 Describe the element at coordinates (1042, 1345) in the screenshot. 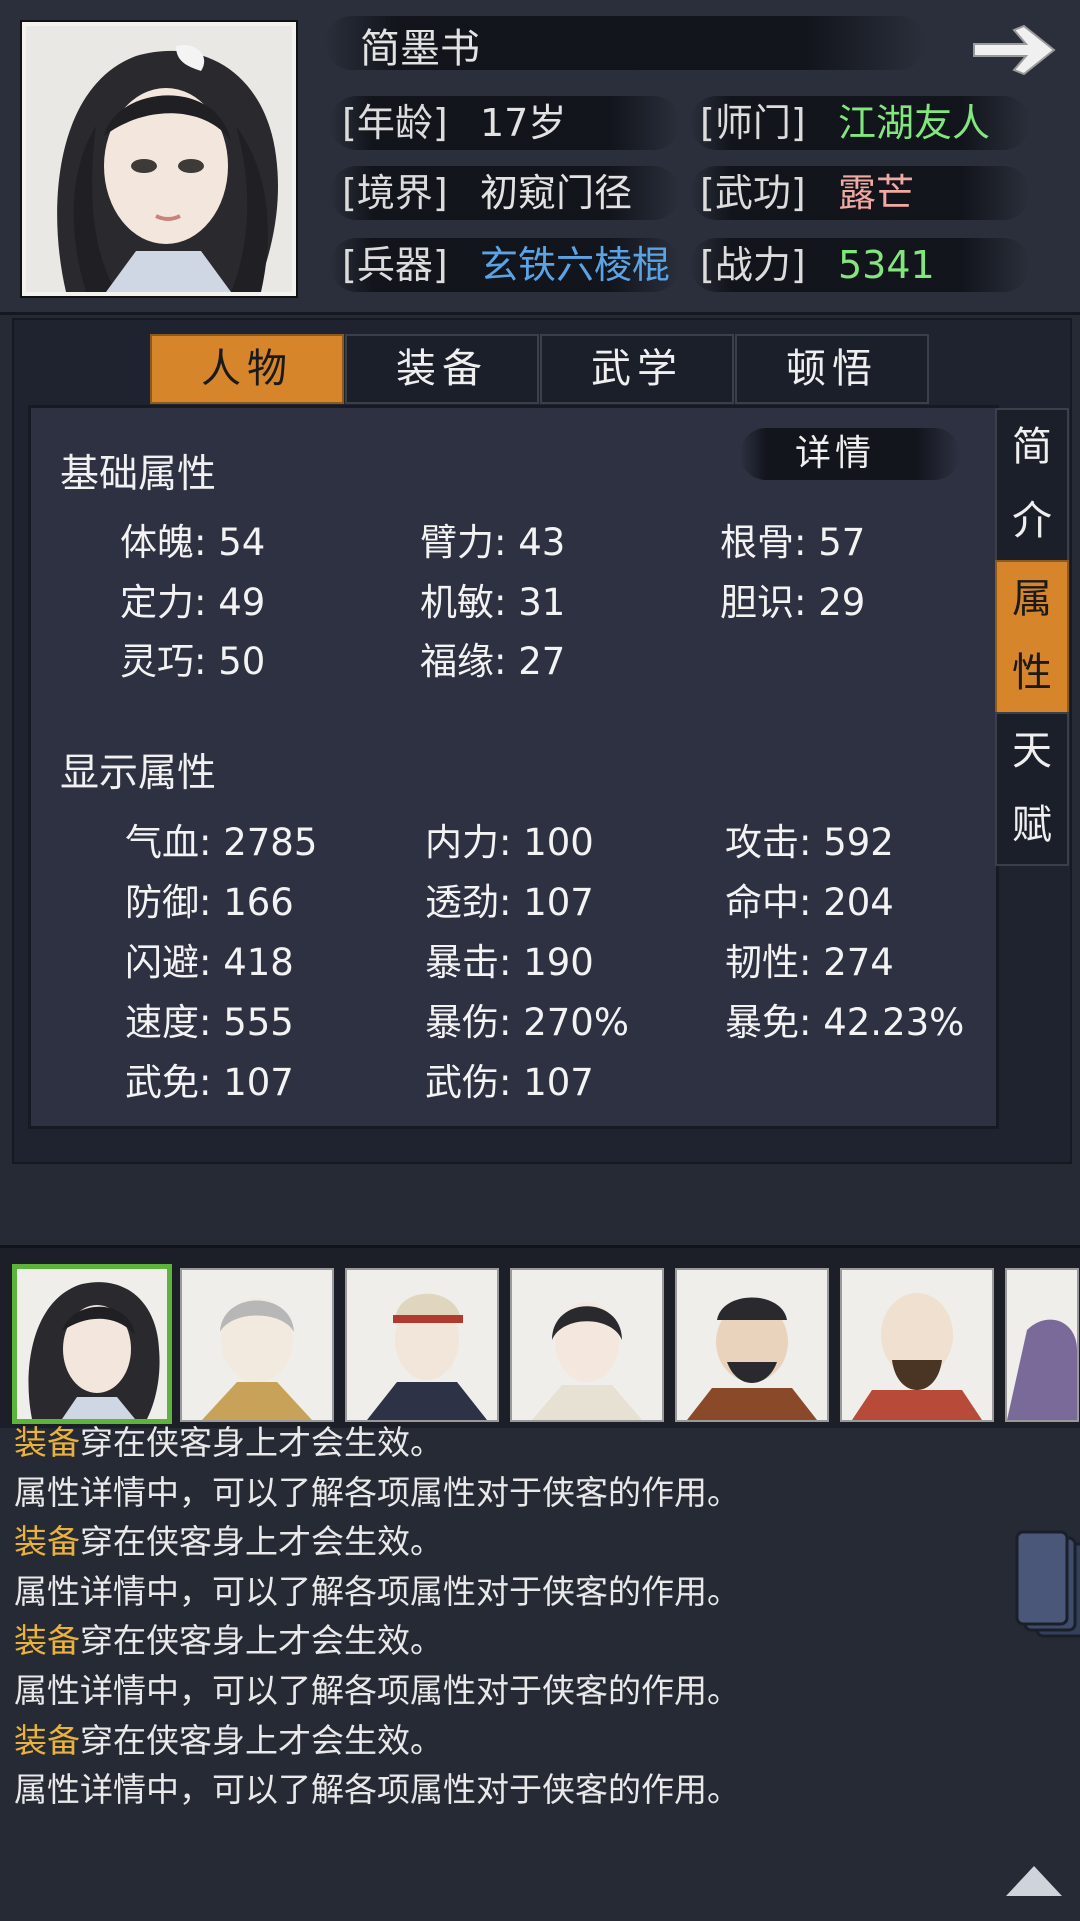

I see `hero-card-partial` at that location.